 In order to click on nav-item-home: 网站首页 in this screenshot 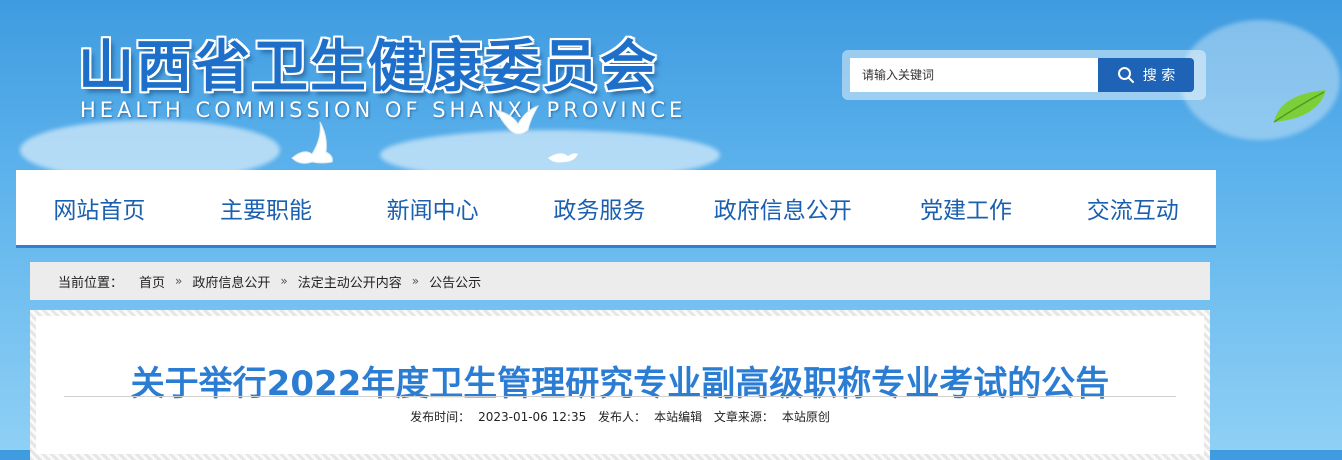, I will do `click(99, 207)`.